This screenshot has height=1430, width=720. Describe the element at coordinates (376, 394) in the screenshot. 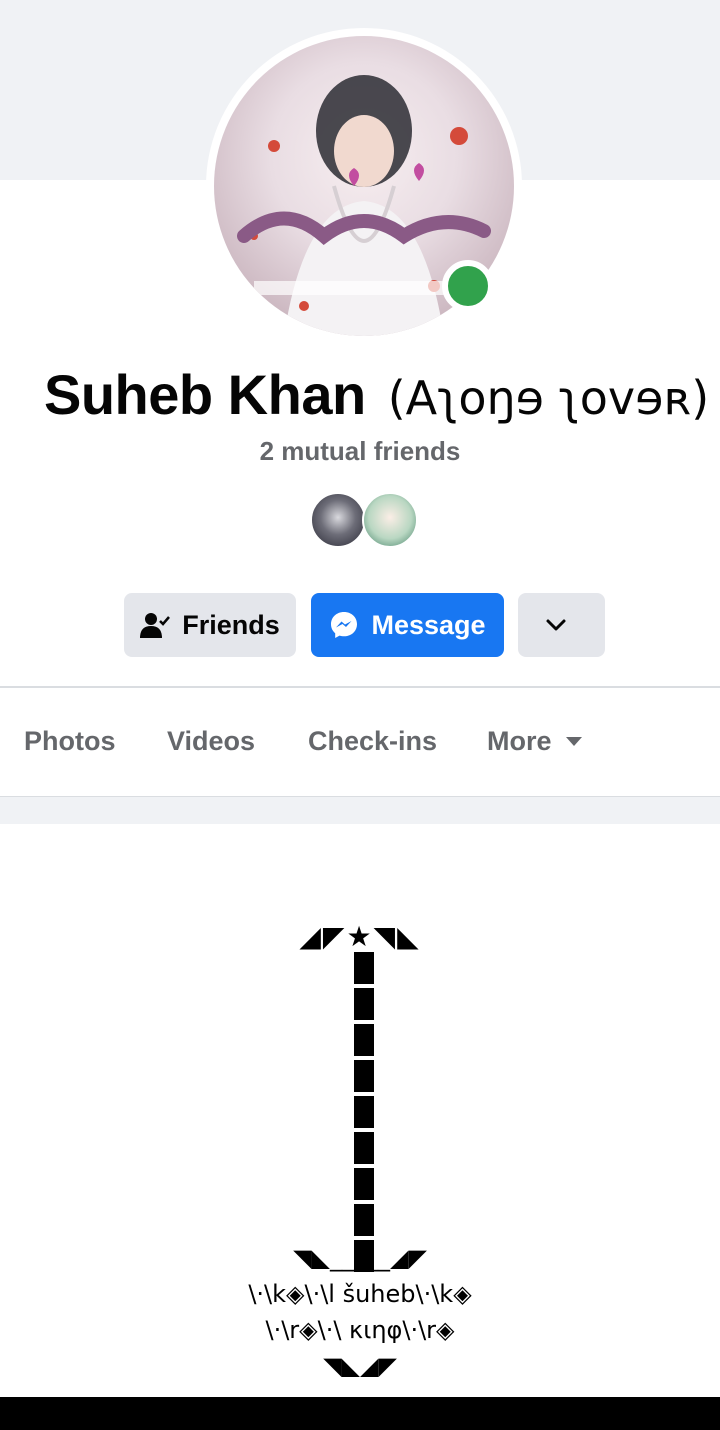

I see `profile-name: Suheb Khan (Aʅoŋɘ ʅovɘʀ)` at that location.